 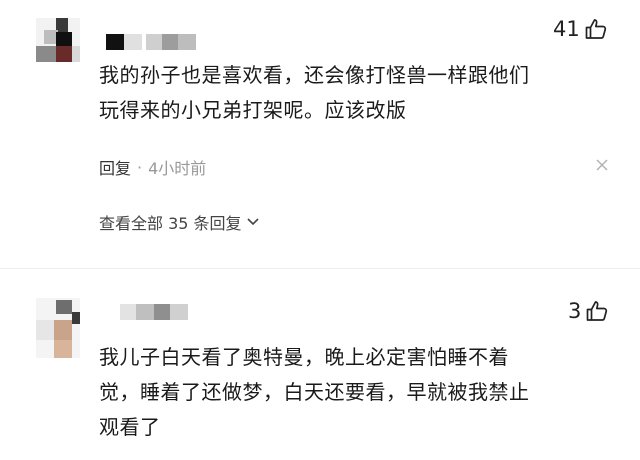 What do you see at coordinates (252, 222) in the screenshot?
I see `chevron-down-icon` at bounding box center [252, 222].